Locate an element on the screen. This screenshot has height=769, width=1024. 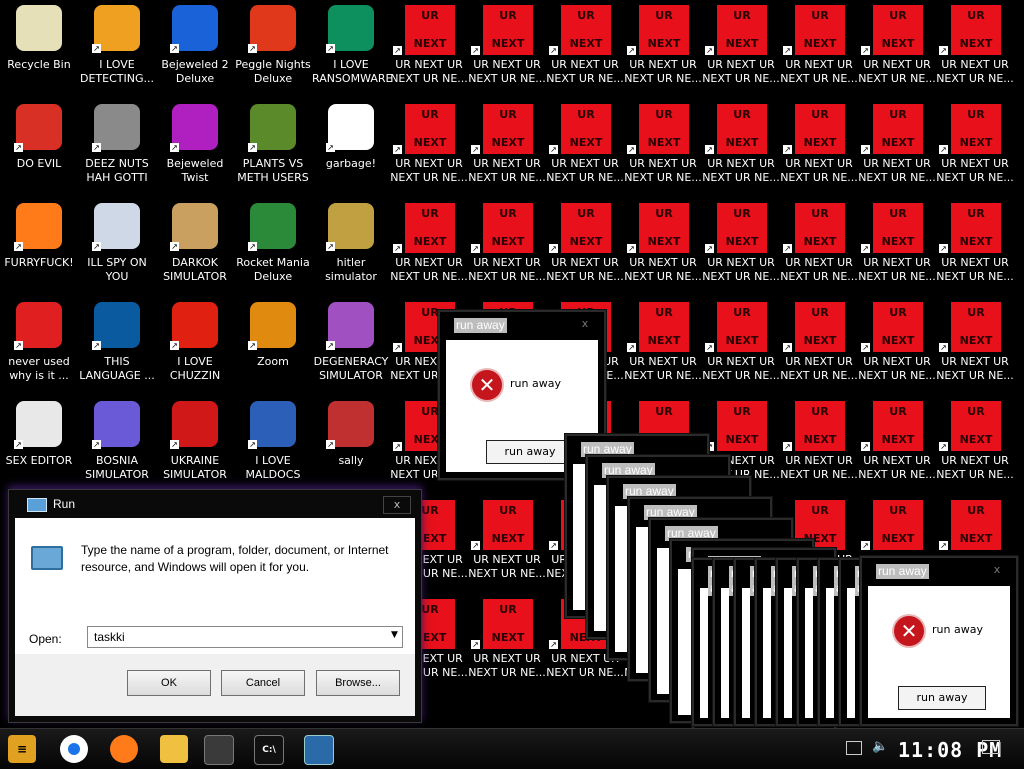
desktop-icon: ↗ ILL SPY ON YOU is located at coordinates (117, 247).